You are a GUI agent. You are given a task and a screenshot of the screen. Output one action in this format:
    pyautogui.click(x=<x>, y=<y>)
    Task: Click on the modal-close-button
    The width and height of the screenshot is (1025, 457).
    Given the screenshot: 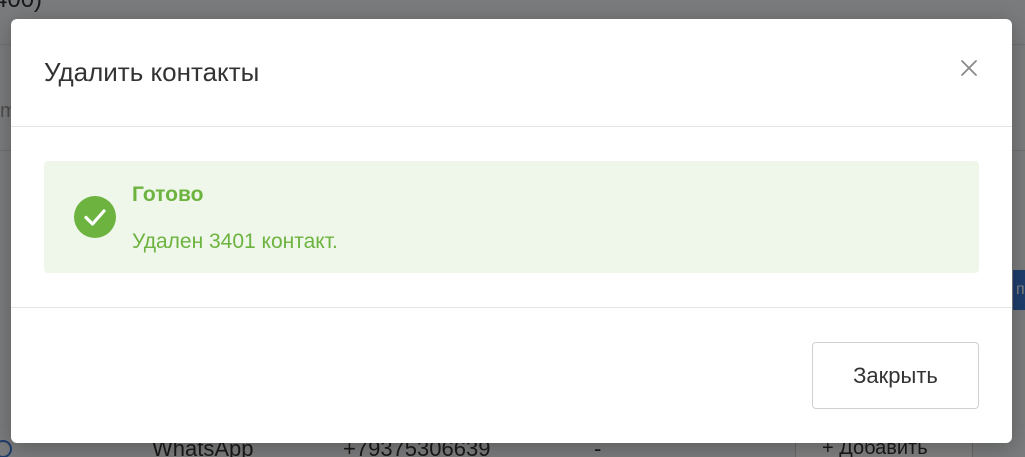 What is the action you would take?
    pyautogui.click(x=969, y=68)
    